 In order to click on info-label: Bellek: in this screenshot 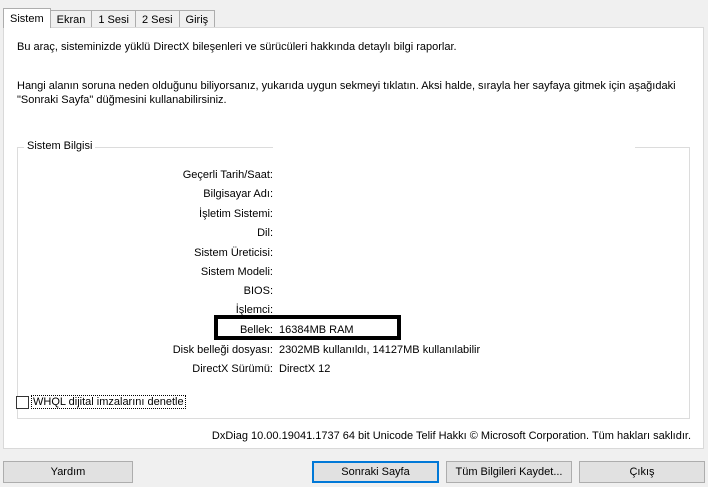, I will do `click(256, 330)`.